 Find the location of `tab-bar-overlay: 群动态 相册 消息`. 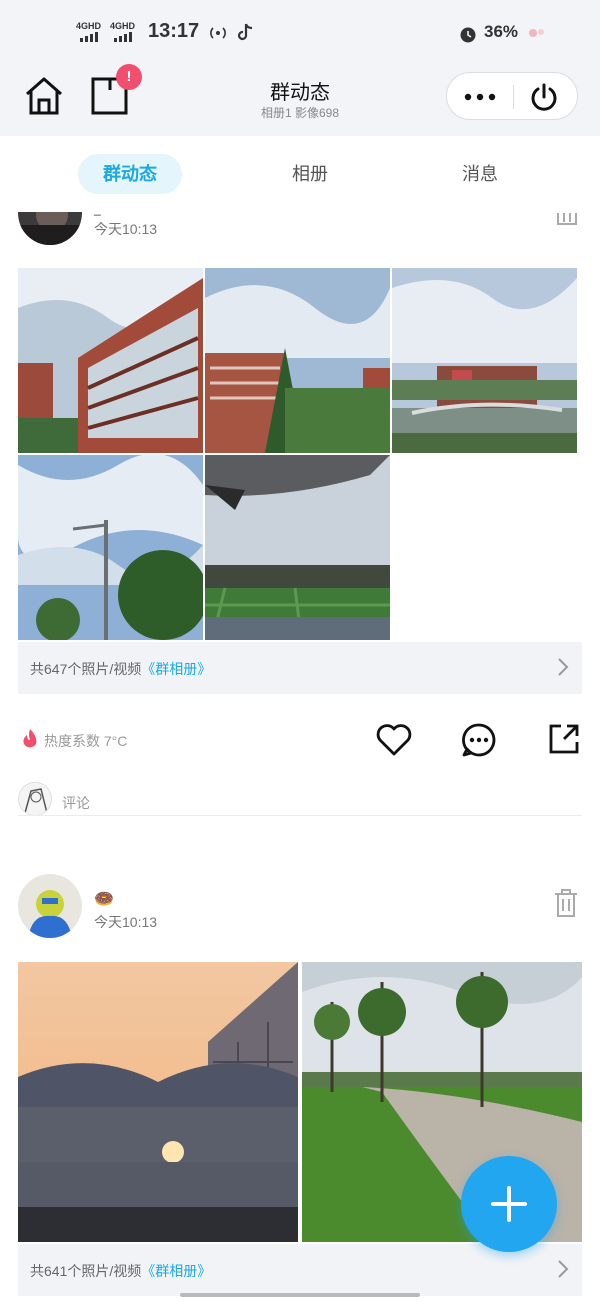

tab-bar-overlay: 群动态 相册 消息 is located at coordinates (300, 174).